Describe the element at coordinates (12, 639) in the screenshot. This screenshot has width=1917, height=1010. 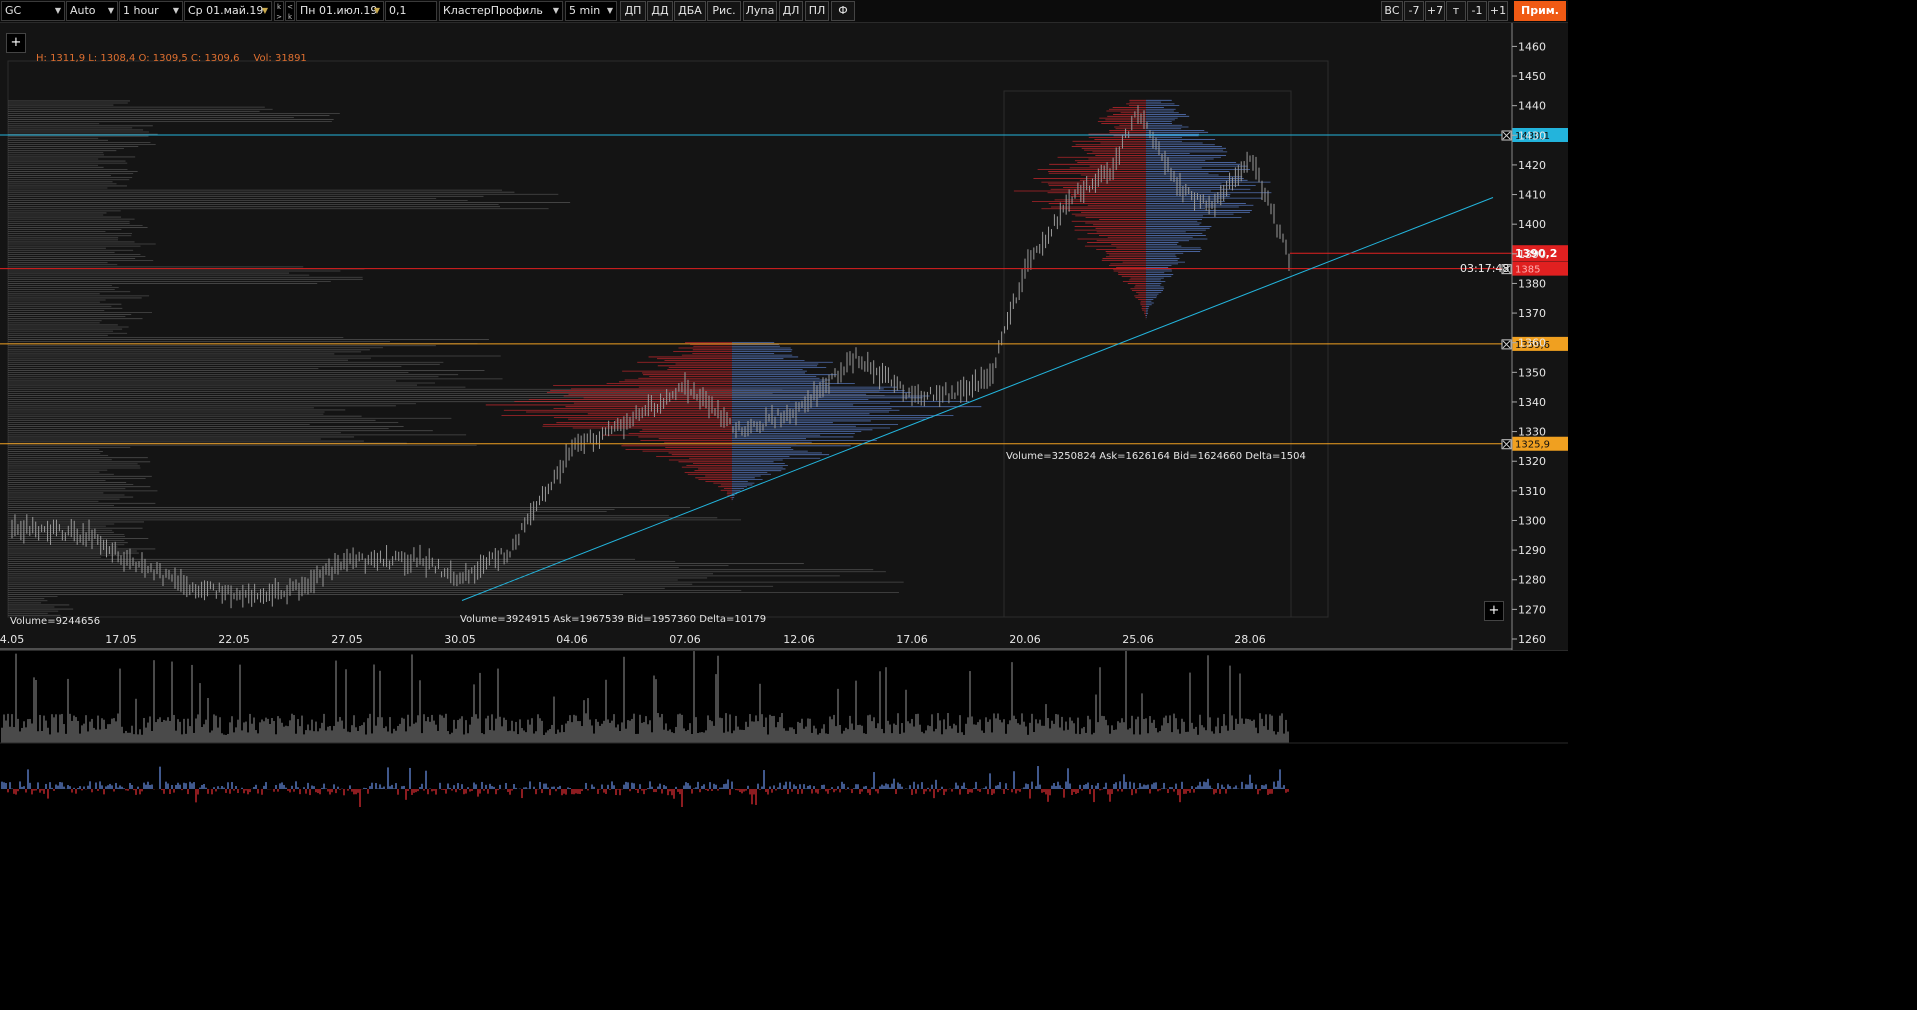
I see `x-tick-label: 4.05` at that location.